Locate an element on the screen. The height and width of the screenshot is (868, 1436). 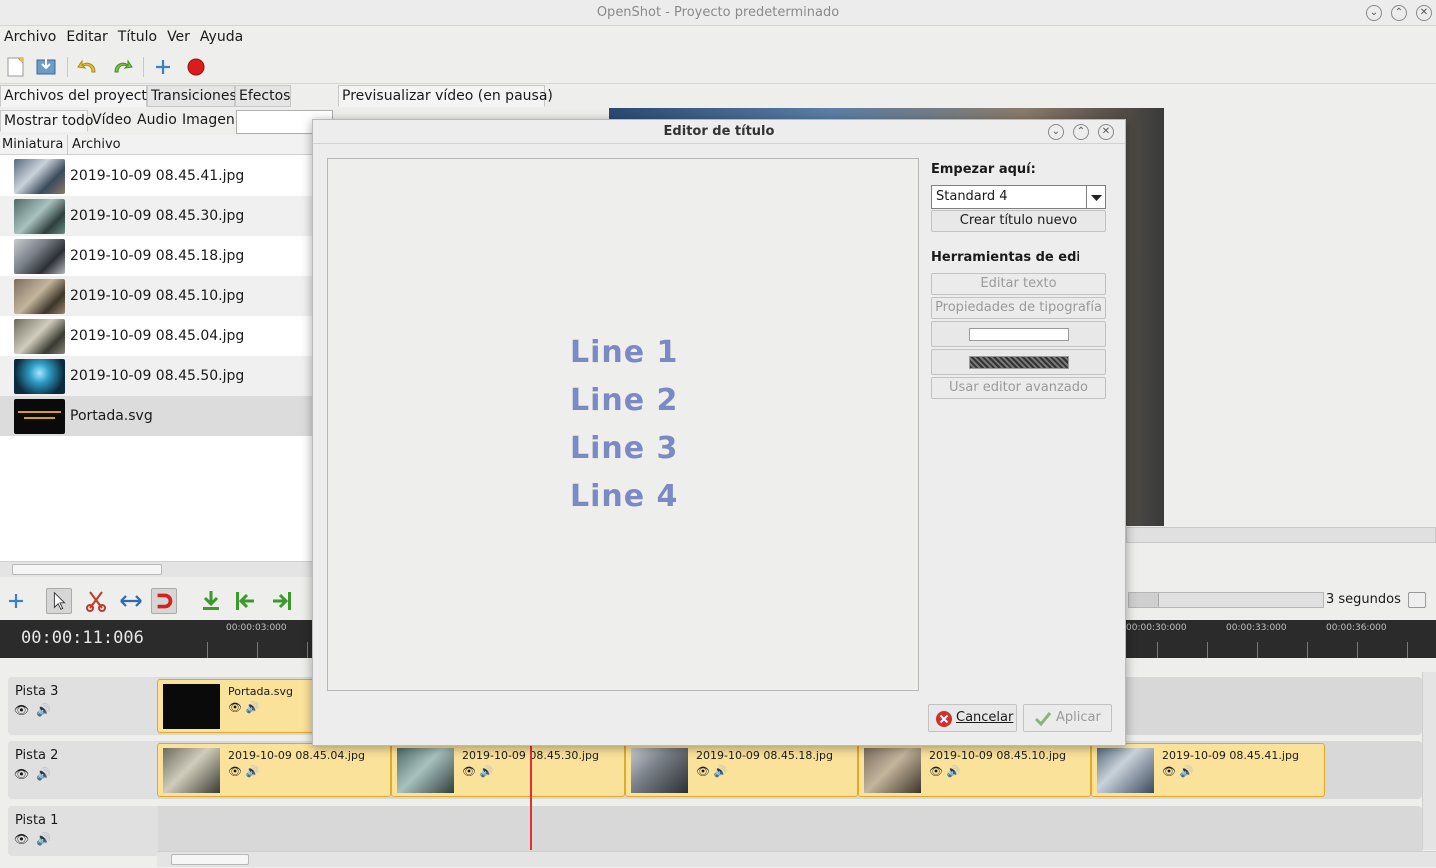
dialog-minimize-button: ⌄ is located at coordinates (1056, 132).